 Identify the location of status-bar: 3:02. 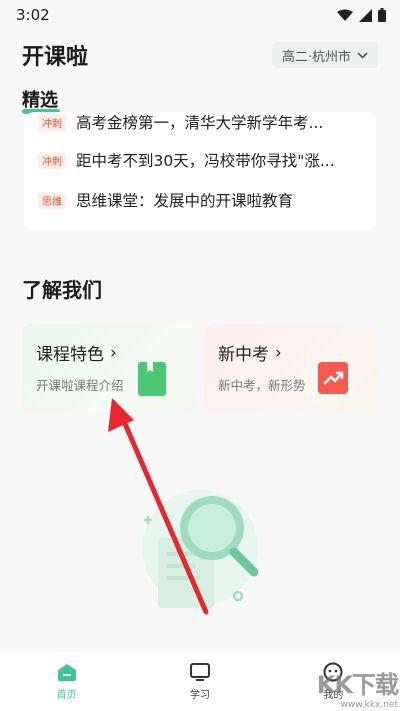
(200, 15).